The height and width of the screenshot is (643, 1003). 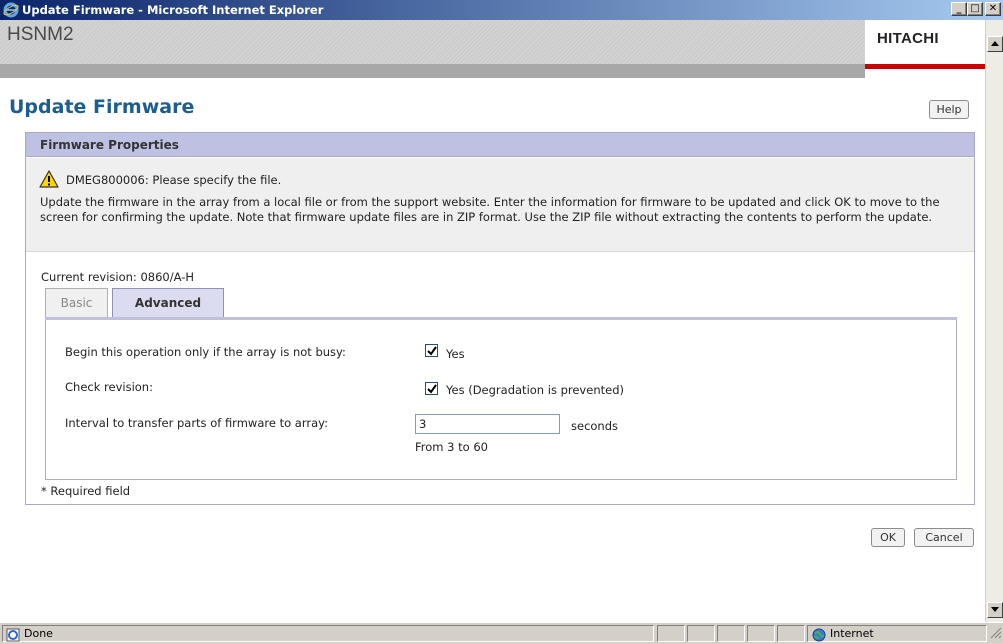 I want to click on app-name: HSNM2, so click(x=40, y=34).